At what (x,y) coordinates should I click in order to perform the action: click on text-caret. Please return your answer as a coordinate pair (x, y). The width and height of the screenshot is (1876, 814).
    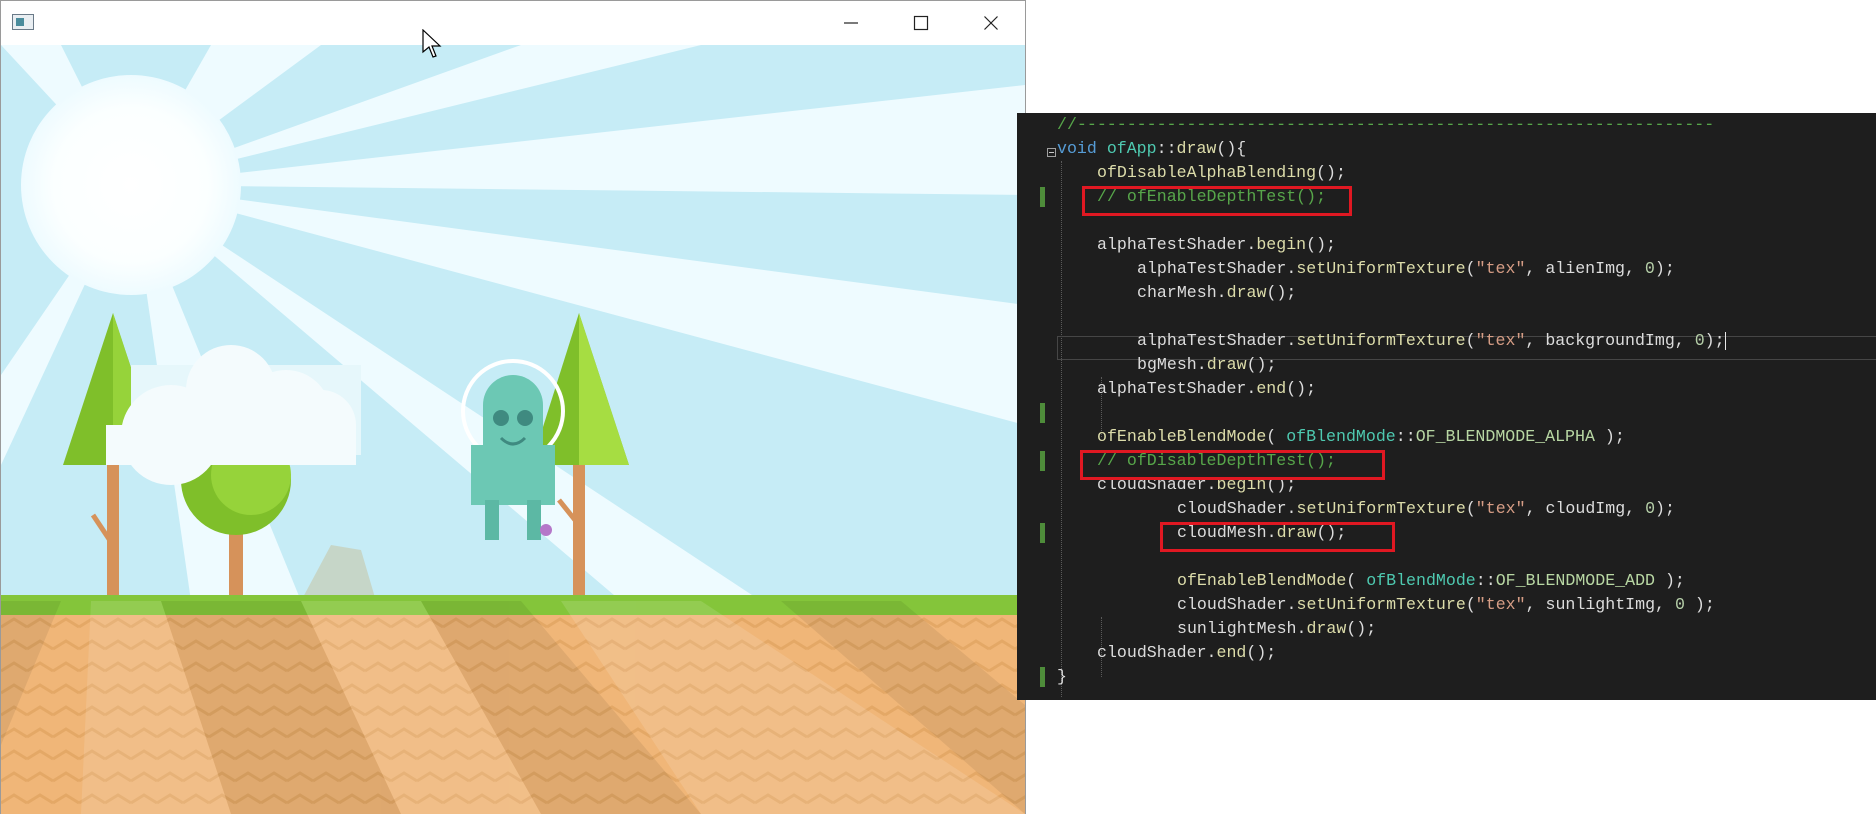
    Looking at the image, I should click on (1725, 340).